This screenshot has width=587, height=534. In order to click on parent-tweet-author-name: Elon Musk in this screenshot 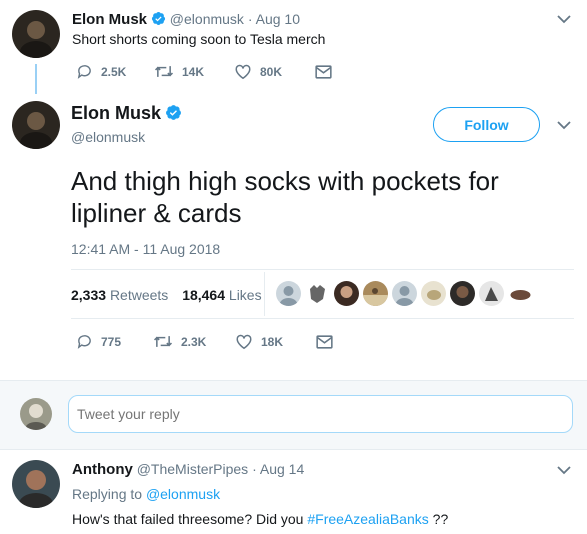, I will do `click(109, 19)`.